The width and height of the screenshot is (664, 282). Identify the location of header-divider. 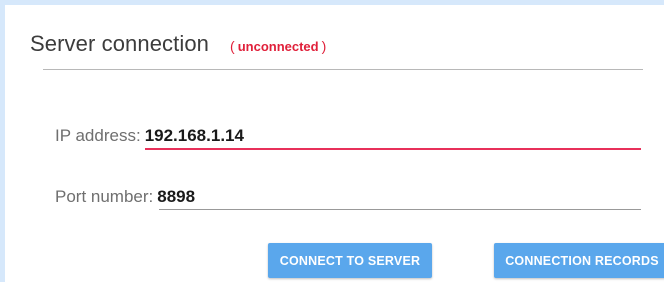
(343, 69).